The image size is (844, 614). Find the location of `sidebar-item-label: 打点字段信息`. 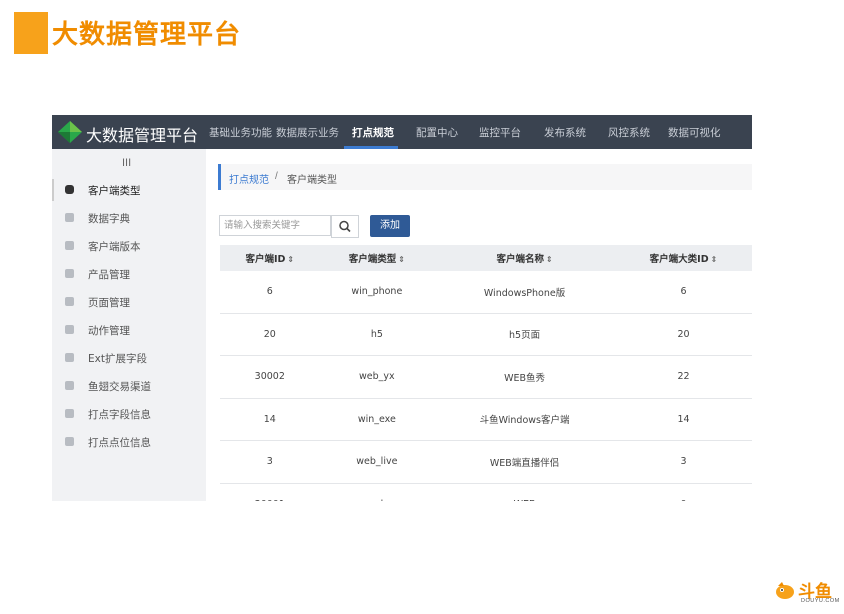

sidebar-item-label: 打点字段信息 is located at coordinates (119, 415).